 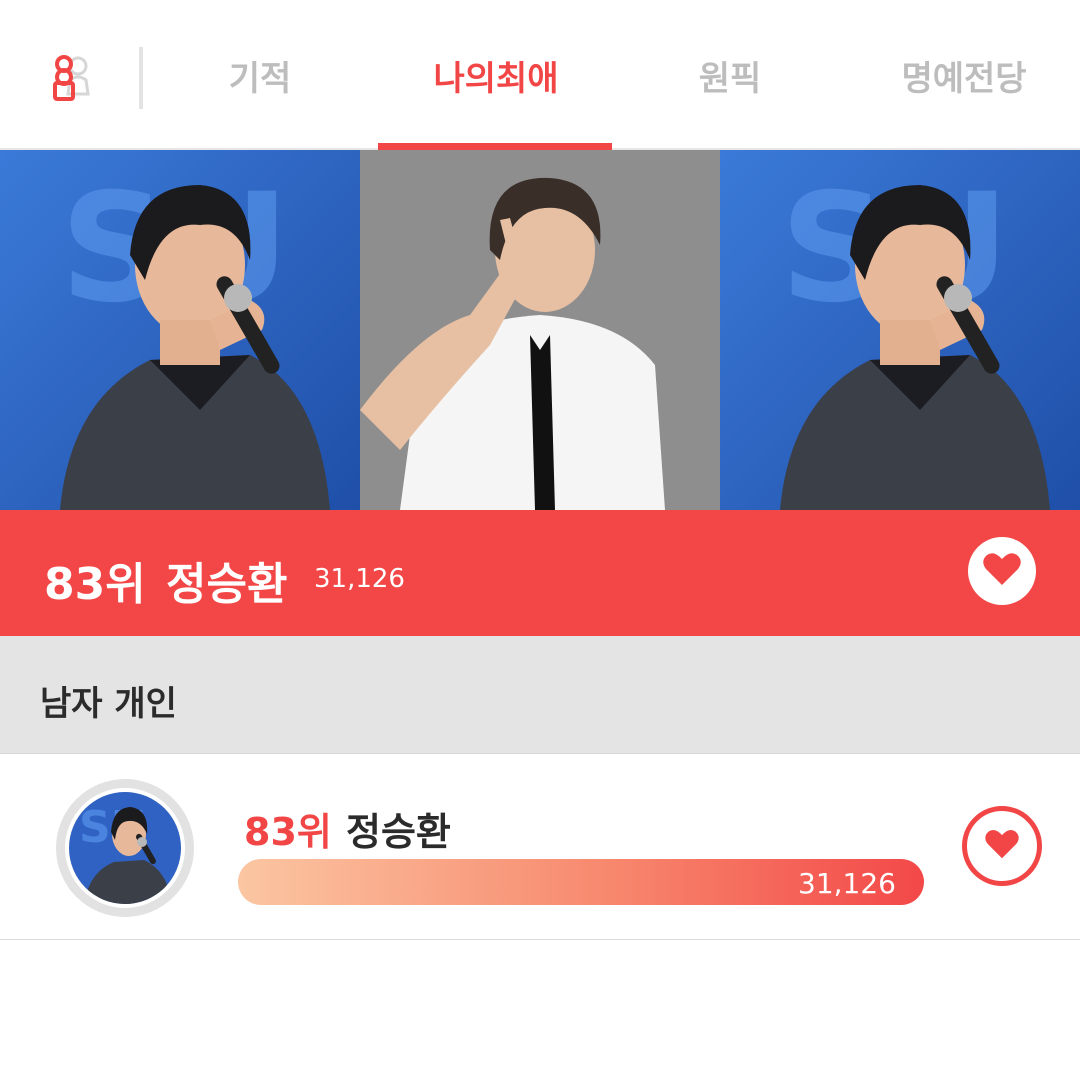 What do you see at coordinates (72, 78) in the screenshot?
I see `app-logo-icon` at bounding box center [72, 78].